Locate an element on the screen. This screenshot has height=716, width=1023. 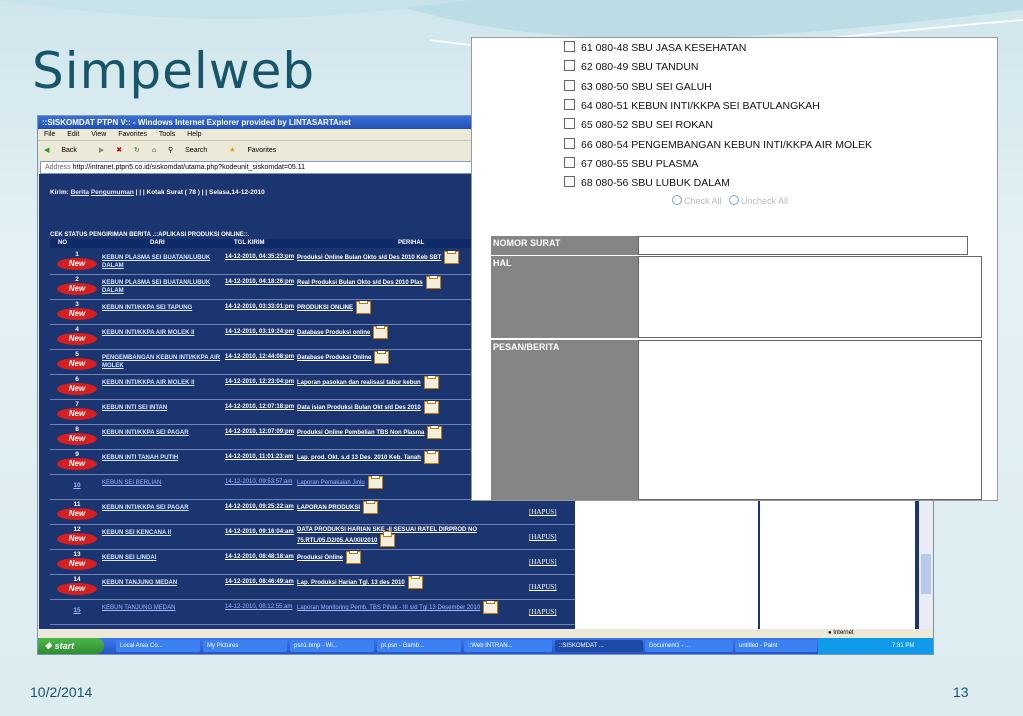
uncheck-all-radio: Uncheck All is located at coordinates (758, 200).